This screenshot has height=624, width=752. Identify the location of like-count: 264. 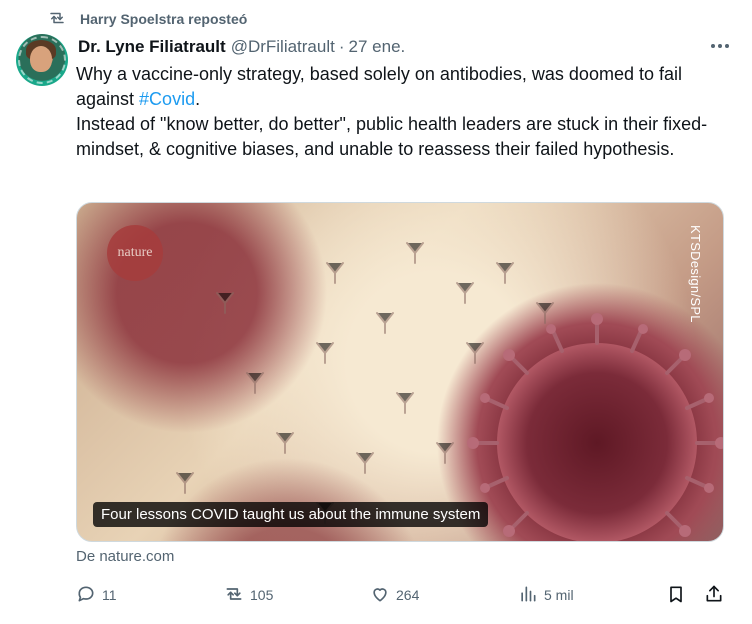
(408, 595).